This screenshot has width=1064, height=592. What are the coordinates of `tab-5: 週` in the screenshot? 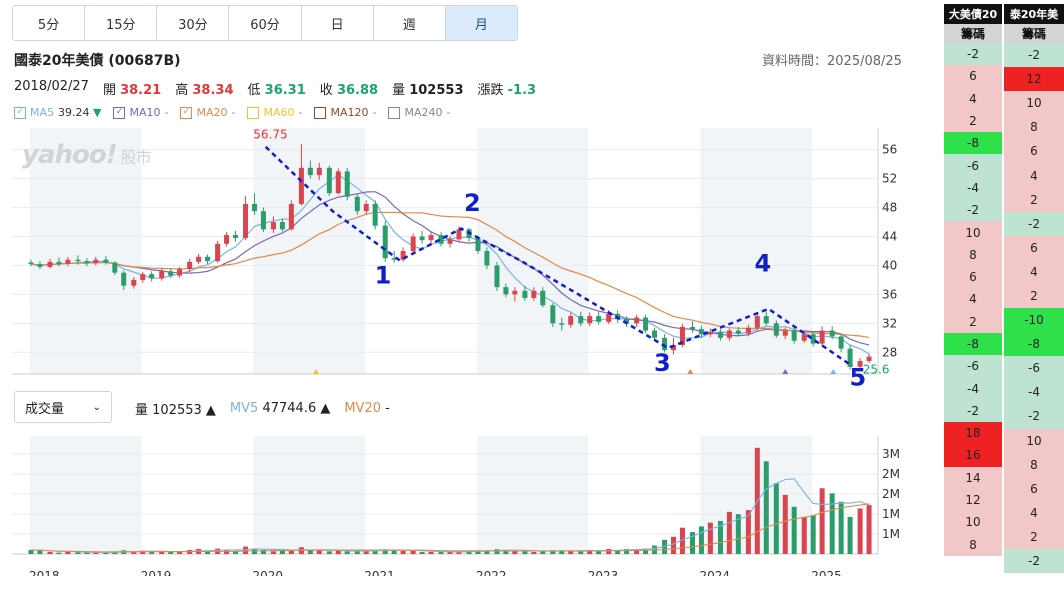 It's located at (410, 23).